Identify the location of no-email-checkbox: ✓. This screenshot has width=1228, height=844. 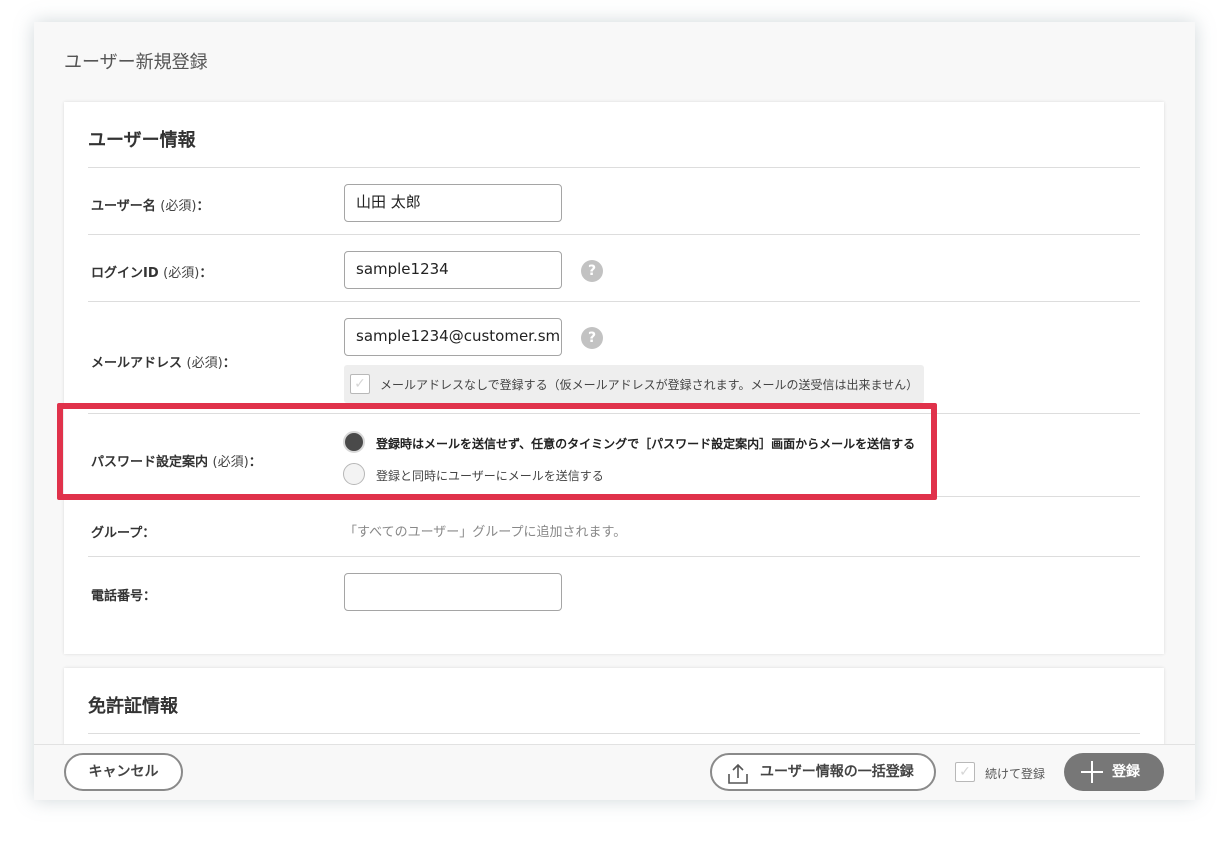
(360, 384).